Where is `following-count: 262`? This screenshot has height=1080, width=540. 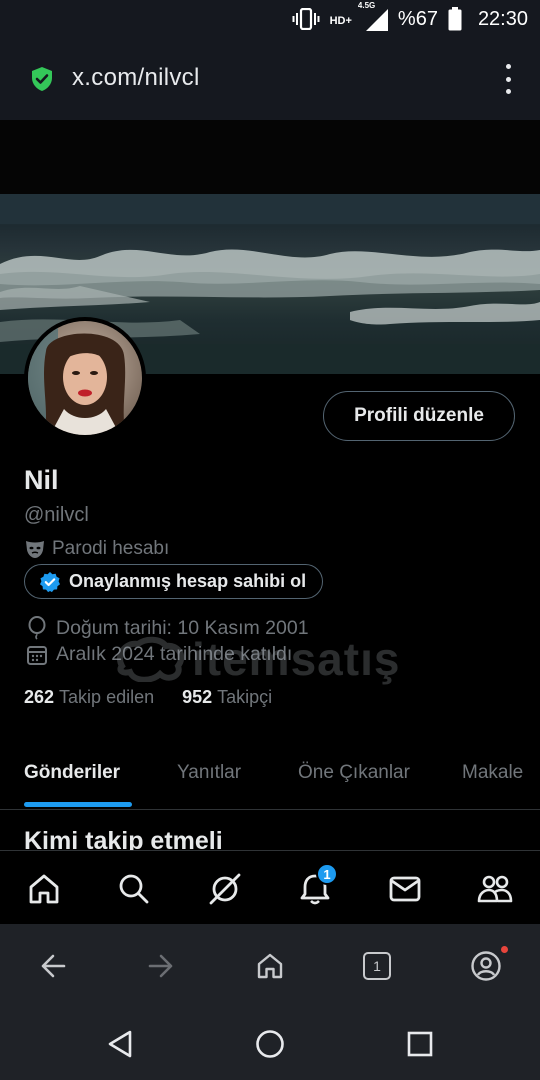 following-count: 262 is located at coordinates (39, 697).